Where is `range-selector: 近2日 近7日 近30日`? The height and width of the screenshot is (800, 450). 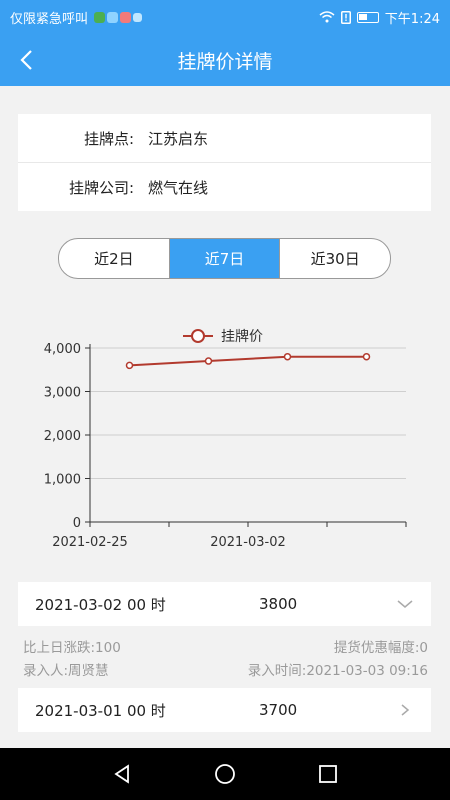 range-selector: 近2日 近7日 近30日 is located at coordinates (224, 258).